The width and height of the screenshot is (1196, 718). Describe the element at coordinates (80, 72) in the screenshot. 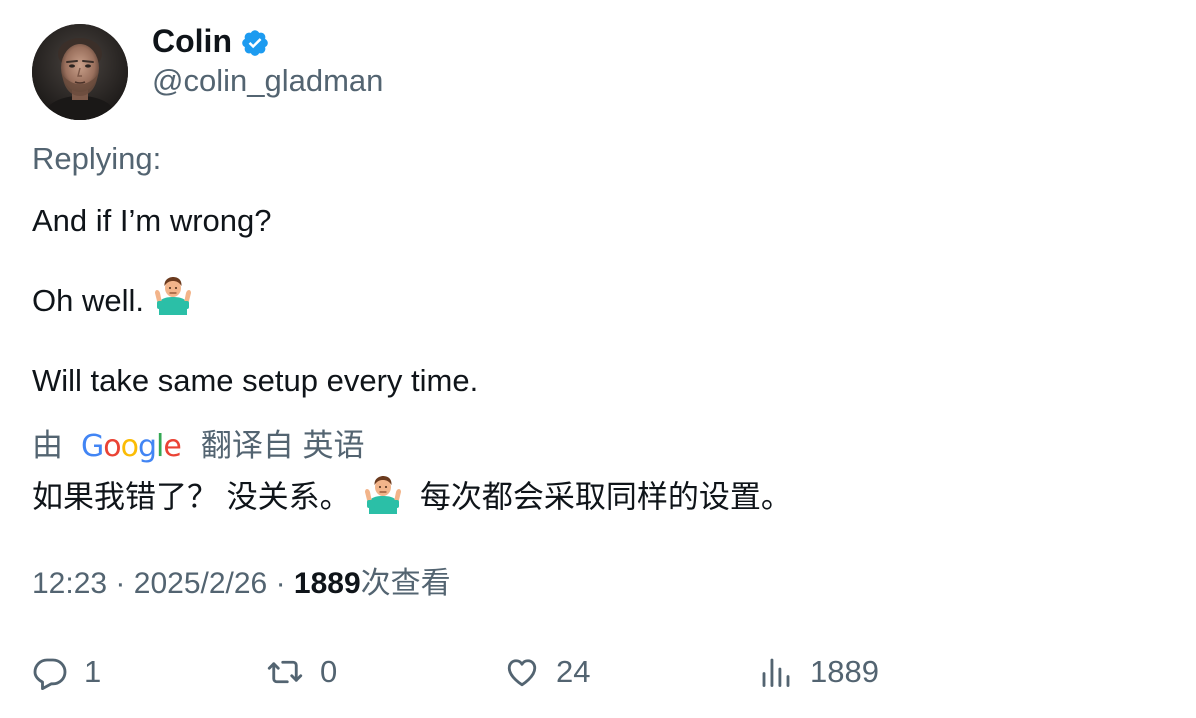

I see `avatar` at that location.